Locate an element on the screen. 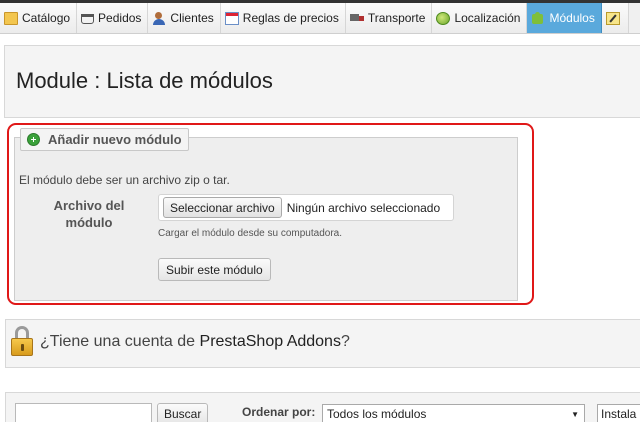 This screenshot has width=640, height=422. chevron-down-icon: ▼ is located at coordinates (575, 414).